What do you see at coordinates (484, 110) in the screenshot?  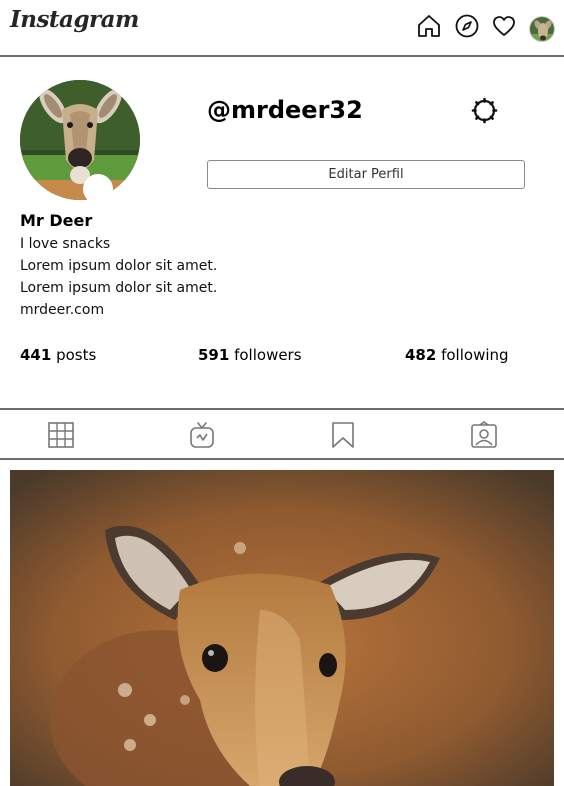 I see `settings-gear-icon` at bounding box center [484, 110].